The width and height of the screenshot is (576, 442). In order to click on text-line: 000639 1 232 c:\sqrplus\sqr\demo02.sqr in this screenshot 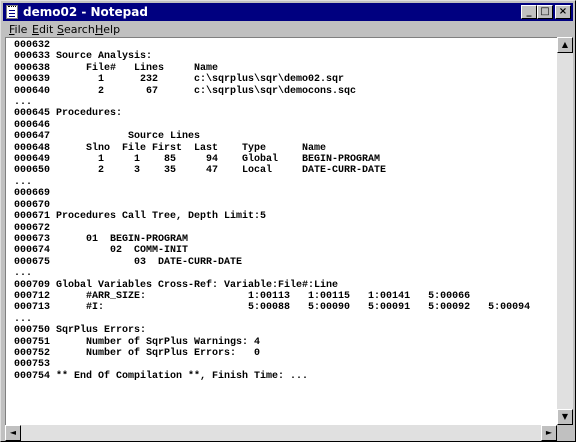, I will do `click(179, 80)`.